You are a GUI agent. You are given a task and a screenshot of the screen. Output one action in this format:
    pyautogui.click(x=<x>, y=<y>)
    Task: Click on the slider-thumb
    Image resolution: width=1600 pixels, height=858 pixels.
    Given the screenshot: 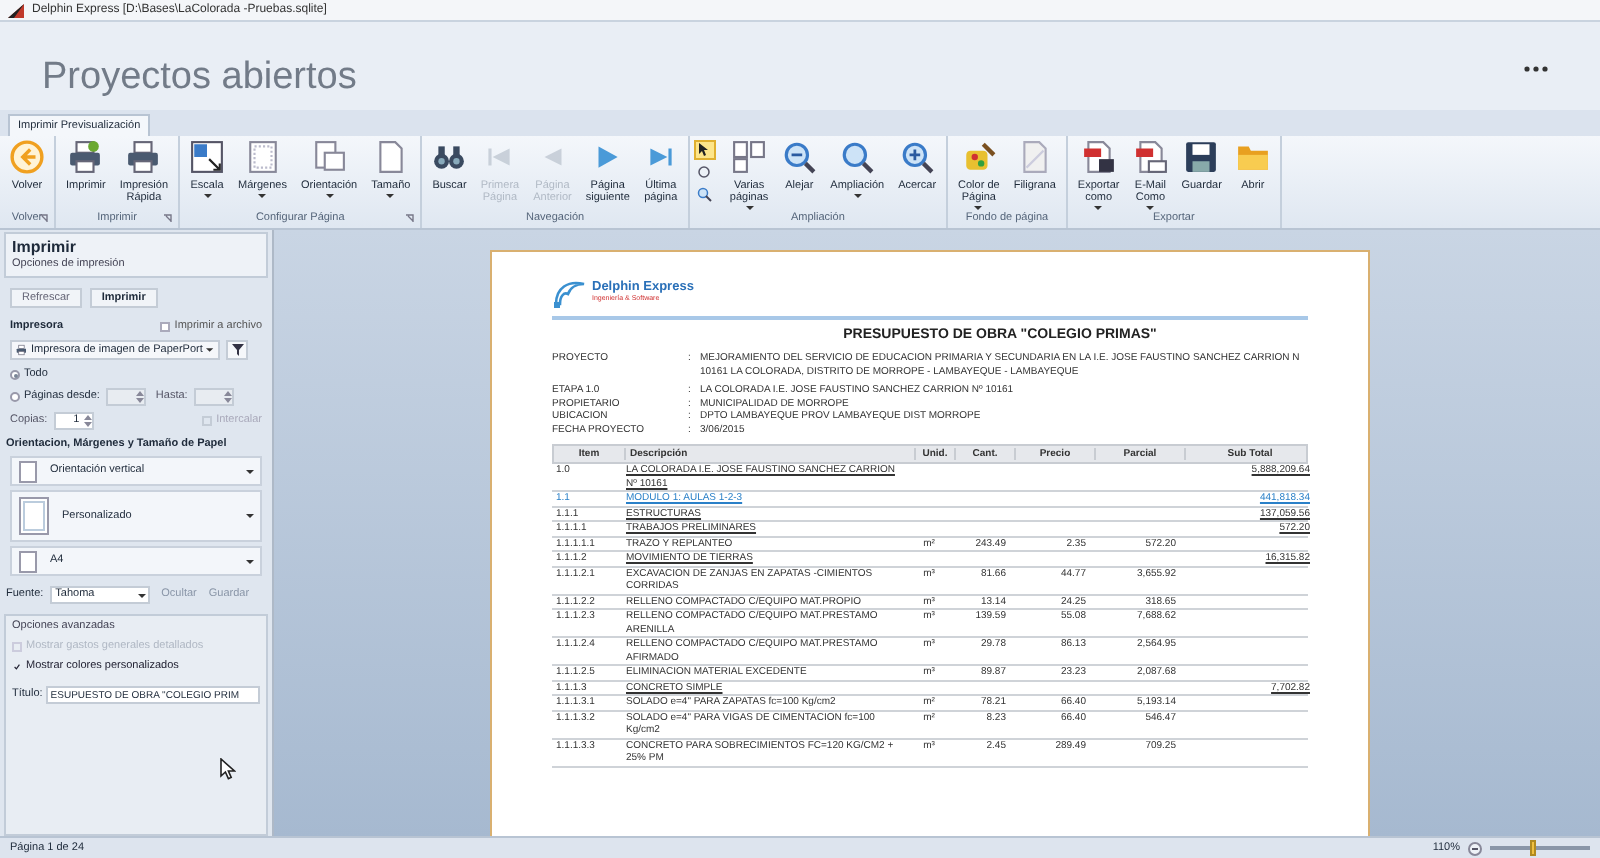 What is the action you would take?
    pyautogui.click(x=1533, y=848)
    